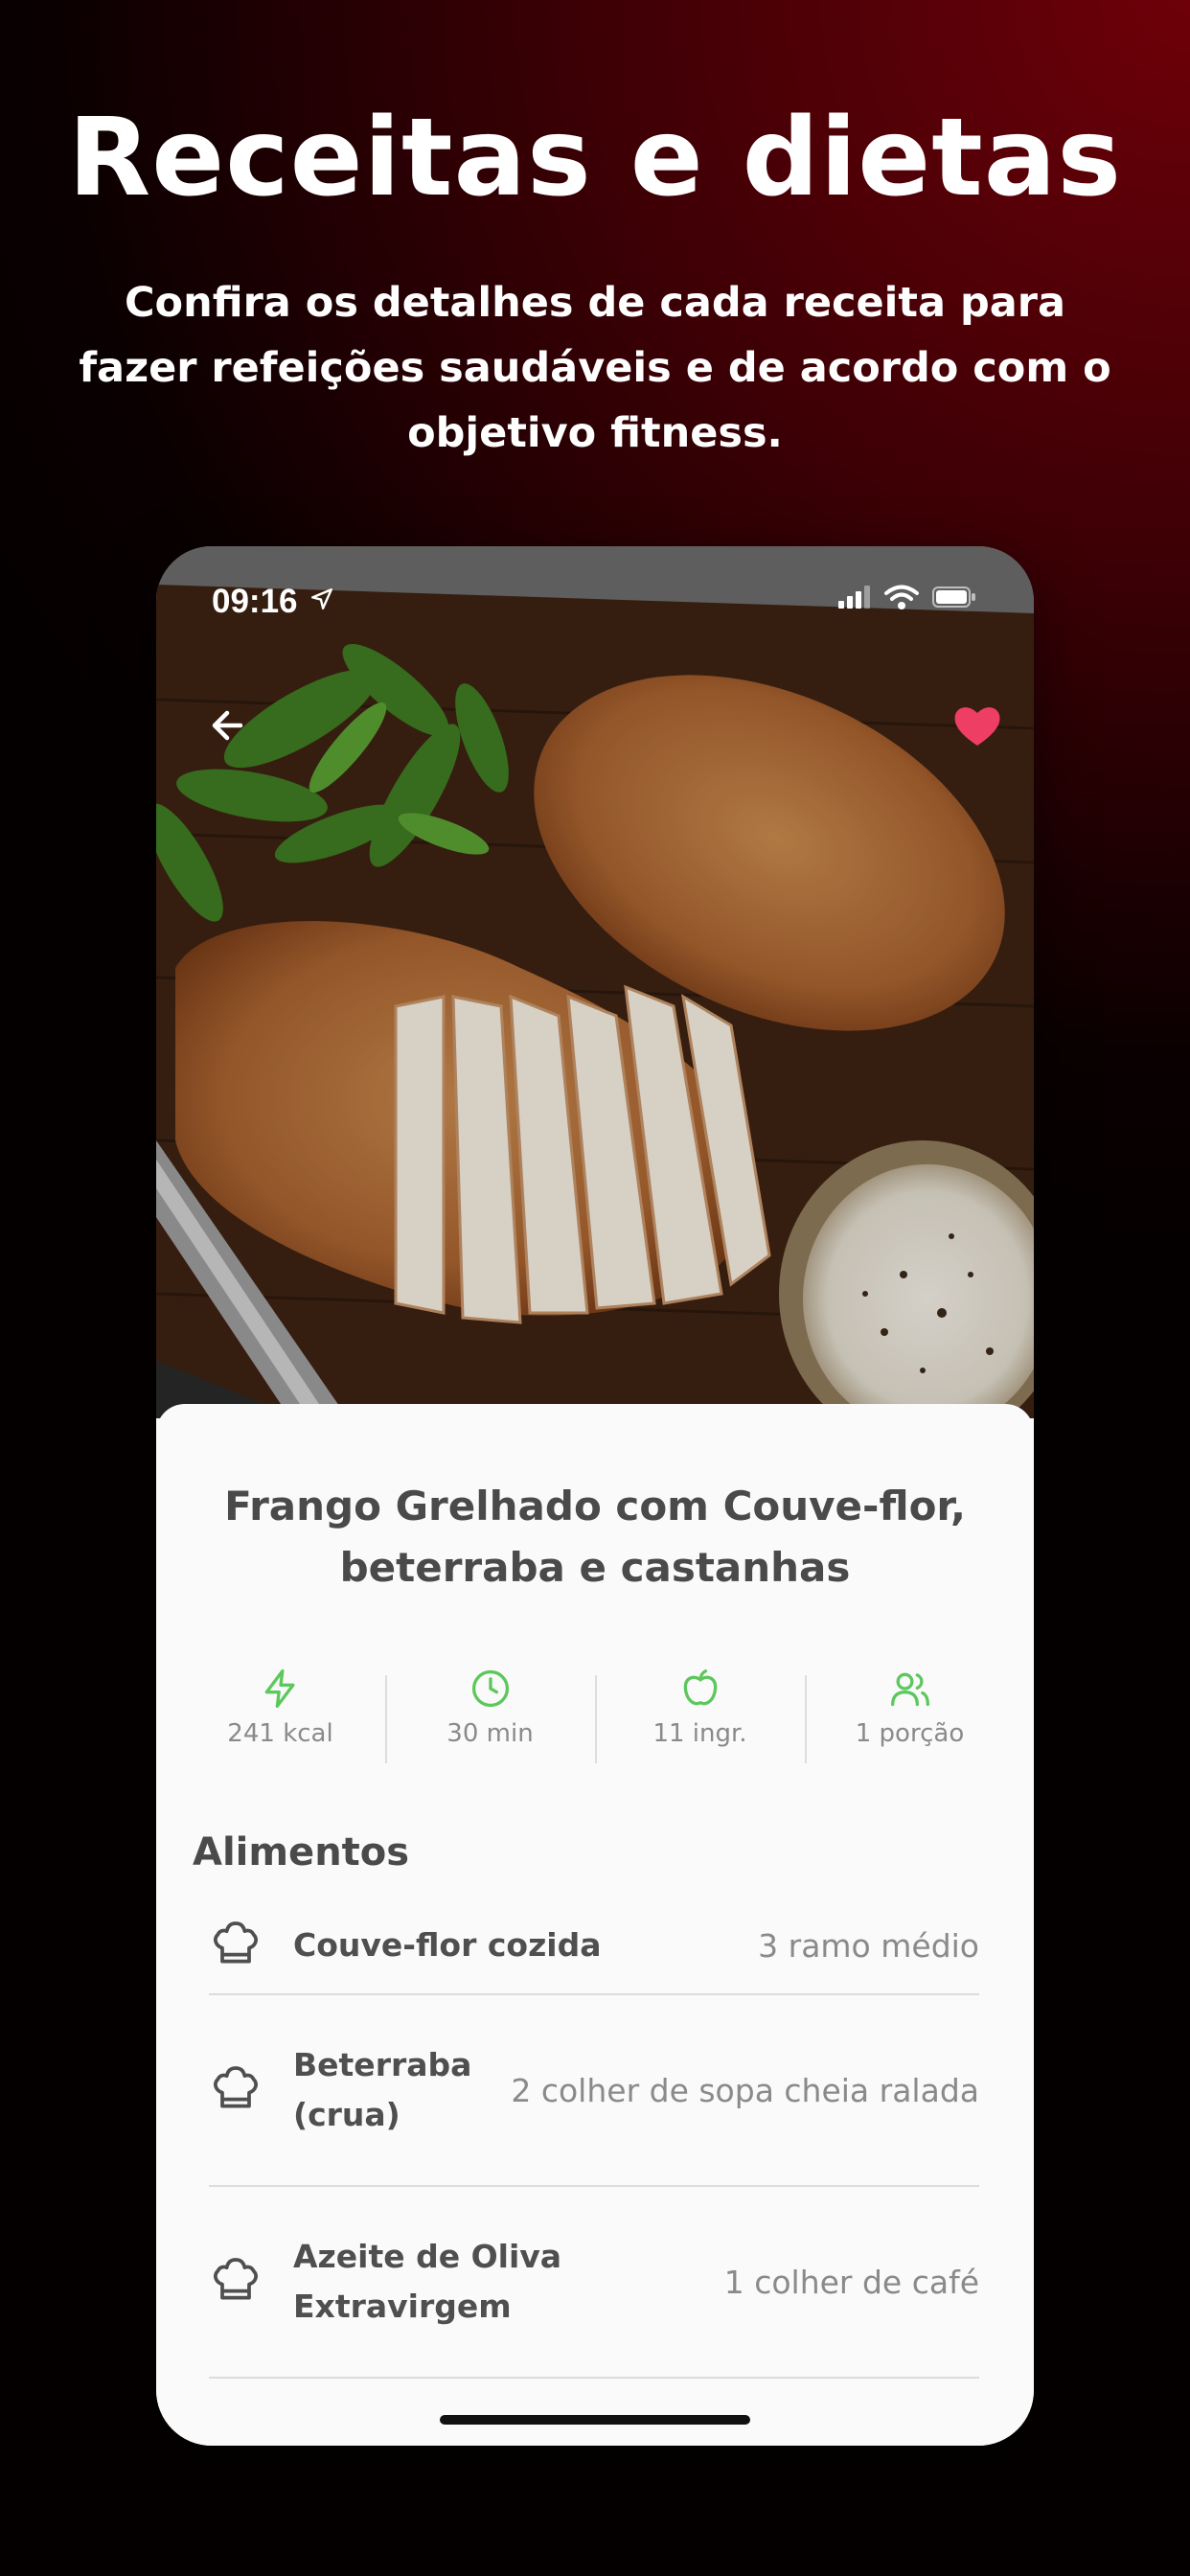  Describe the element at coordinates (869, 1945) in the screenshot. I see `food-quantity: 3 ramo médio` at that location.